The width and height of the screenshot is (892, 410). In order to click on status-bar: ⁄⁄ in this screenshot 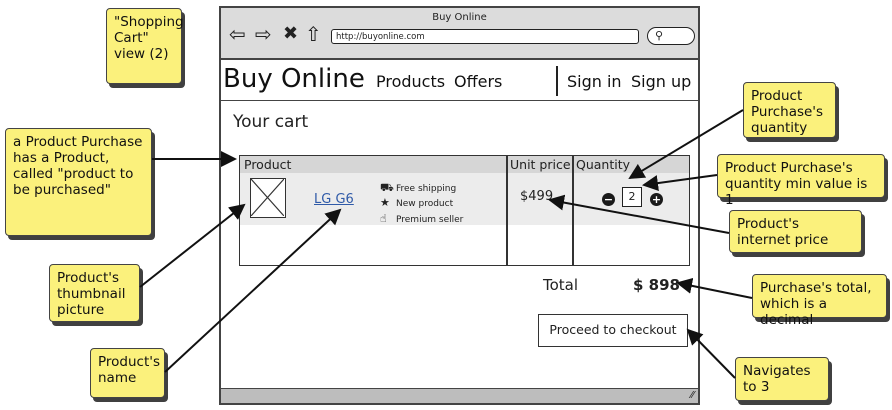, I will do `click(459, 395)`.